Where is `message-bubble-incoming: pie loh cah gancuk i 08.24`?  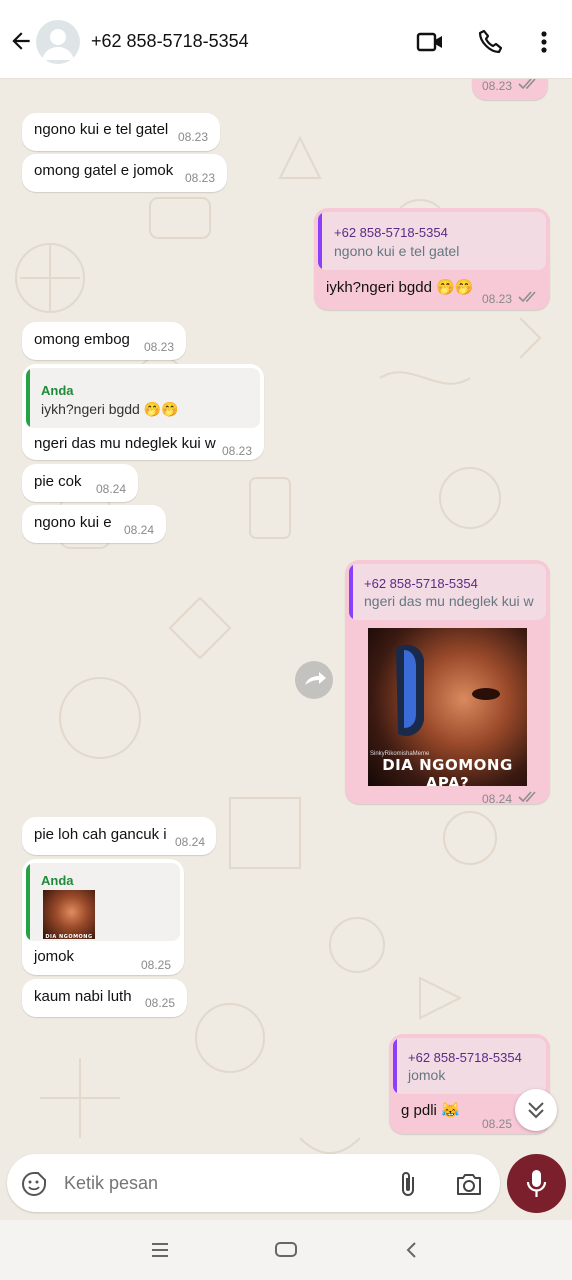 message-bubble-incoming: pie loh cah gancuk i 08.24 is located at coordinates (119, 836).